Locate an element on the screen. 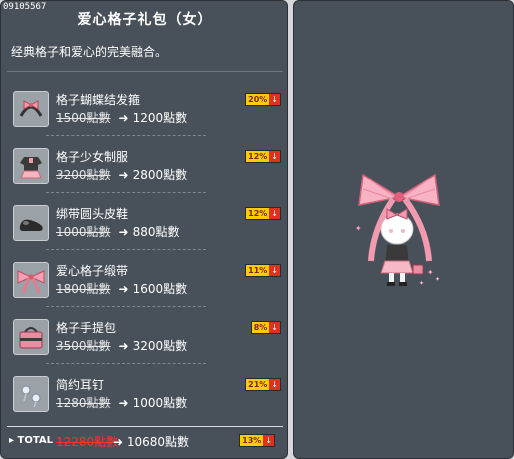 The image size is (514, 459). item-price: 3500點數 ➜ 3200點數 is located at coordinates (121, 345).